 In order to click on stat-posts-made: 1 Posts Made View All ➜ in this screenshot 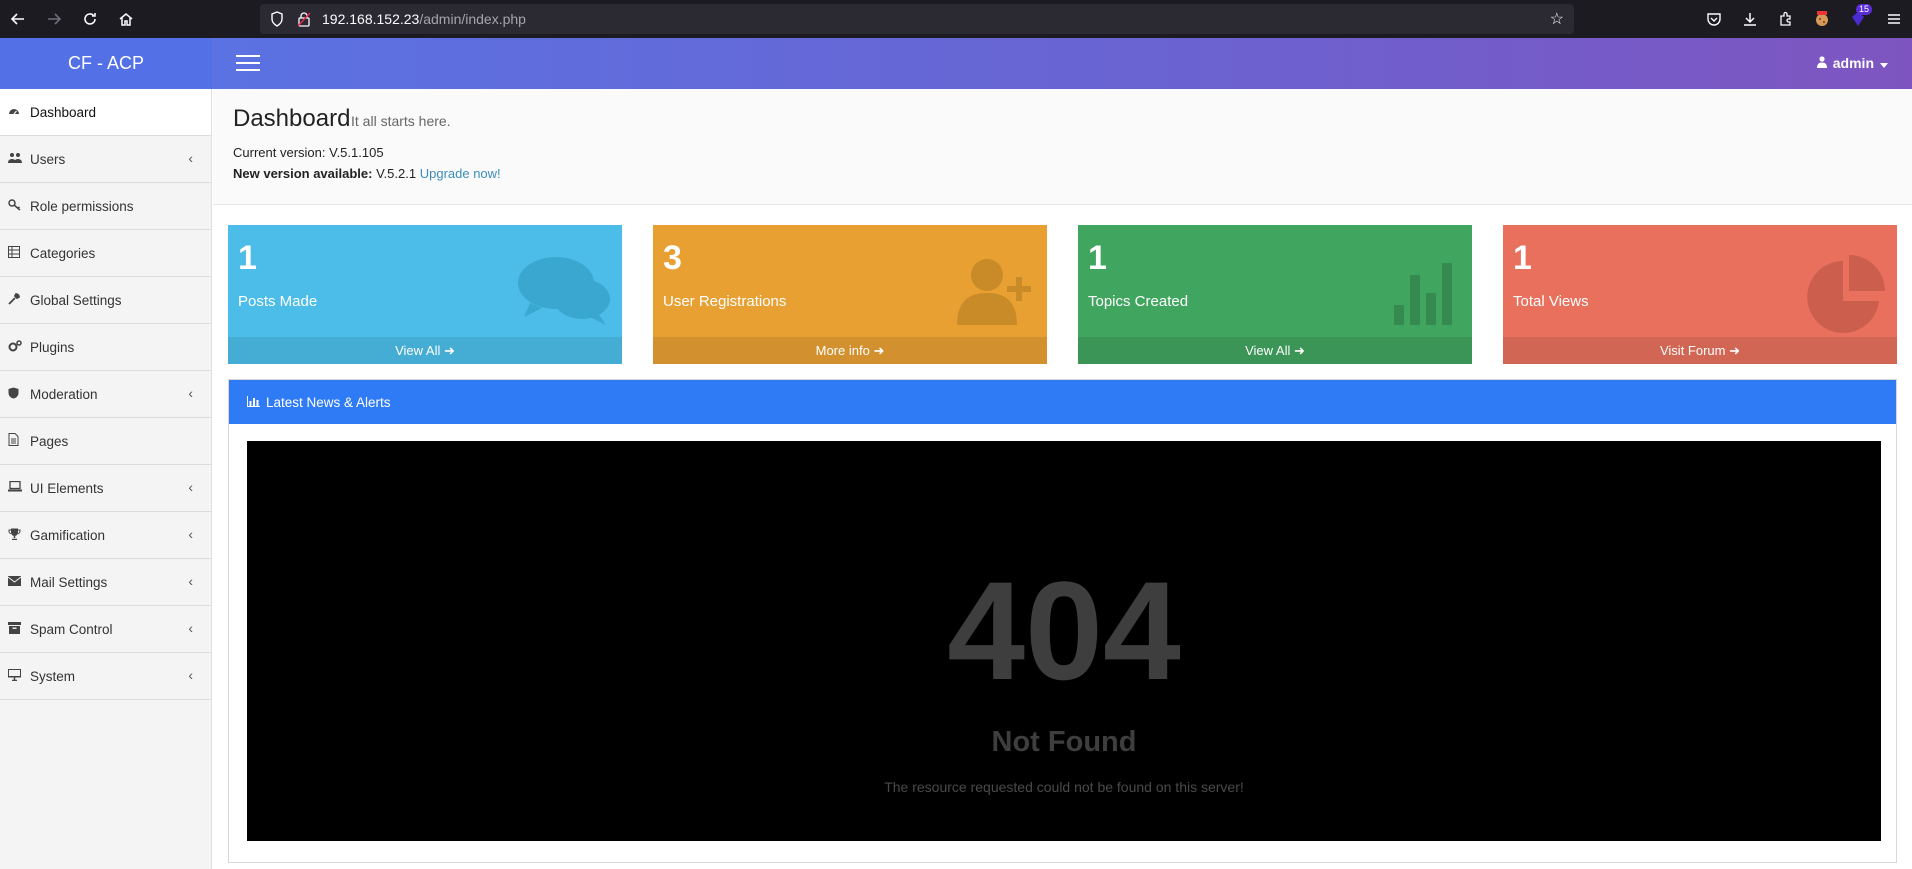, I will do `click(425, 294)`.